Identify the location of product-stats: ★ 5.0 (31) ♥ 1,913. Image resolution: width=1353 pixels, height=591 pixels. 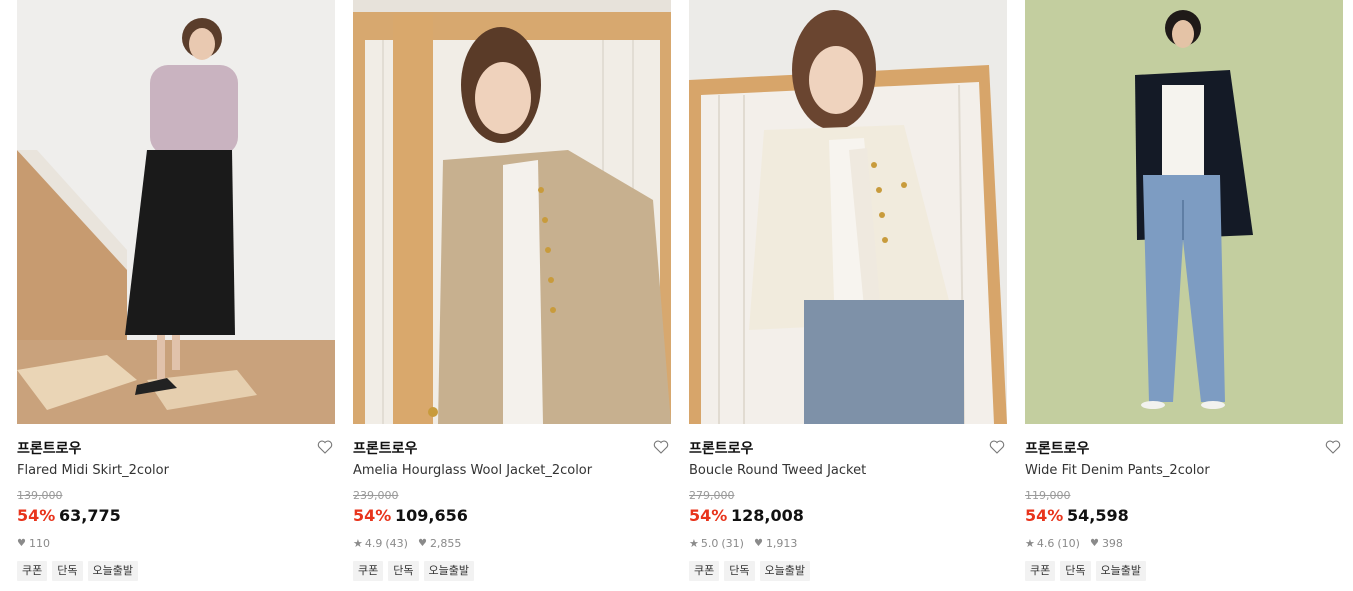
(743, 543).